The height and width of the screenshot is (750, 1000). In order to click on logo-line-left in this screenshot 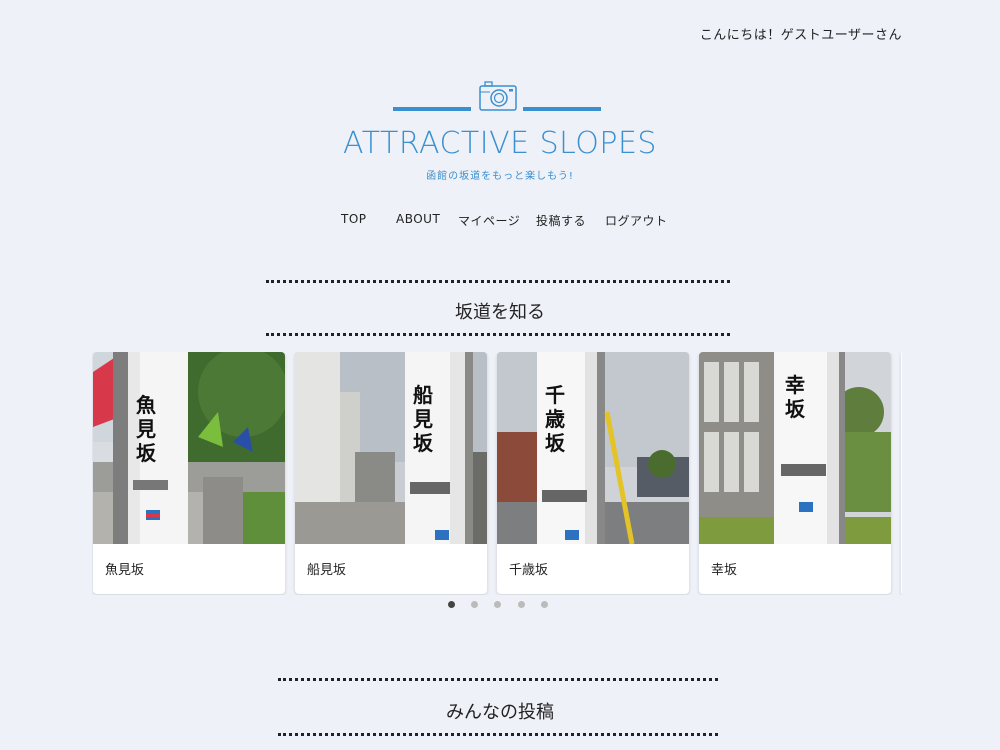, I will do `click(432, 109)`.